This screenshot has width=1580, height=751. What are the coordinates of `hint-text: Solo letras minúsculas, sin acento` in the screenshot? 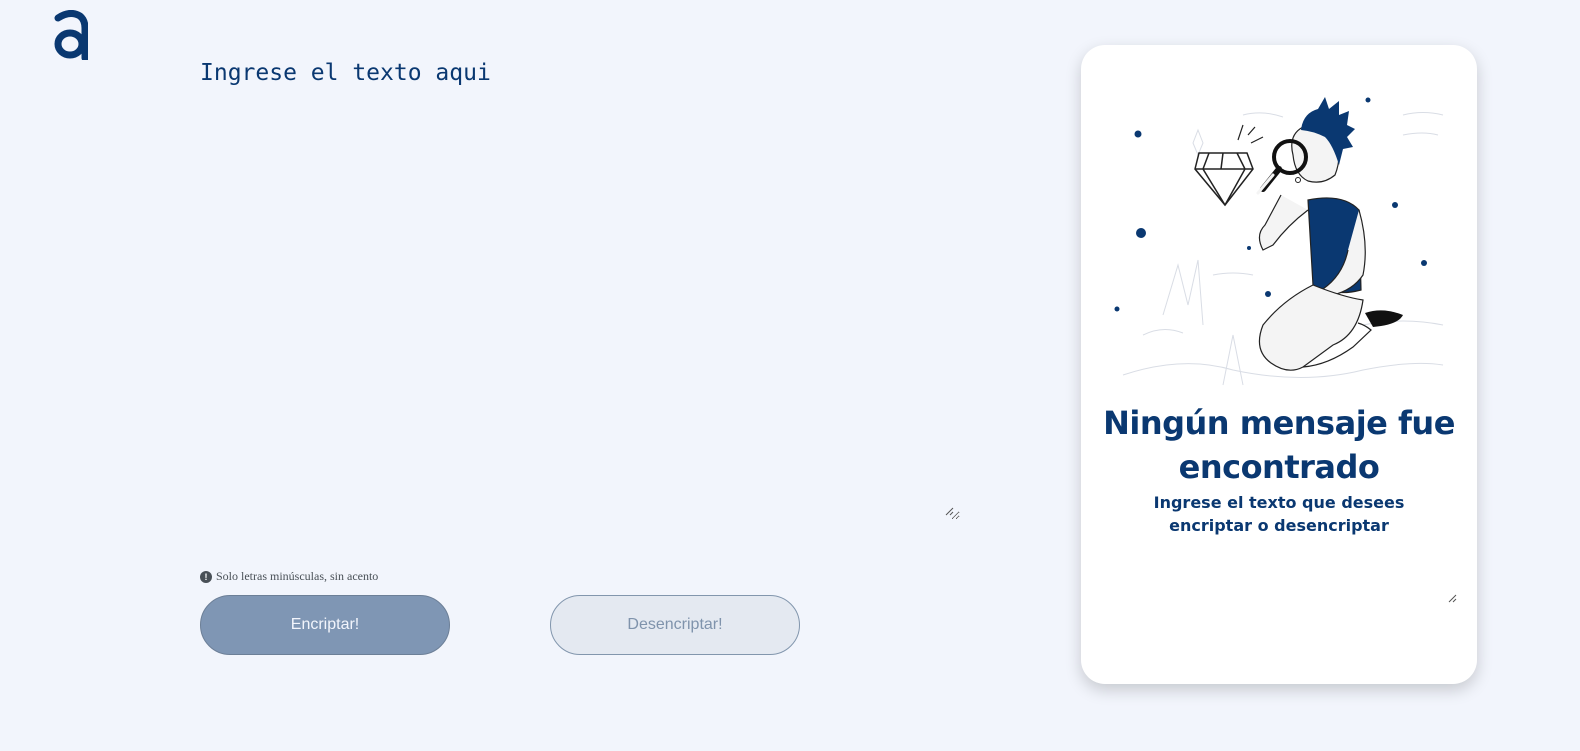 It's located at (297, 576).